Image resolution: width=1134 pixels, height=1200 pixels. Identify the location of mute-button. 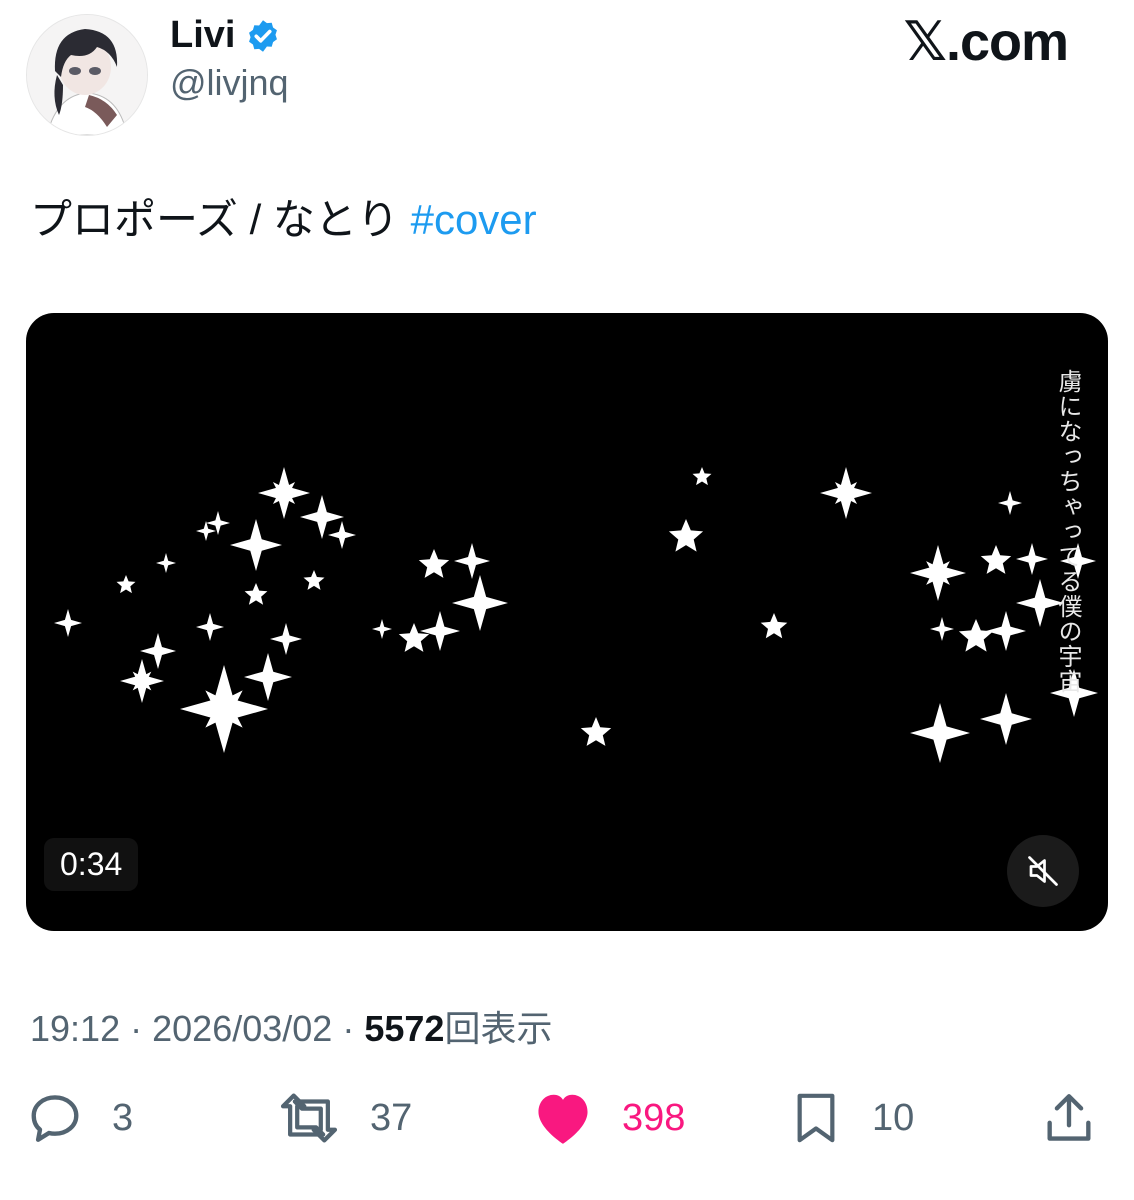
(1043, 871).